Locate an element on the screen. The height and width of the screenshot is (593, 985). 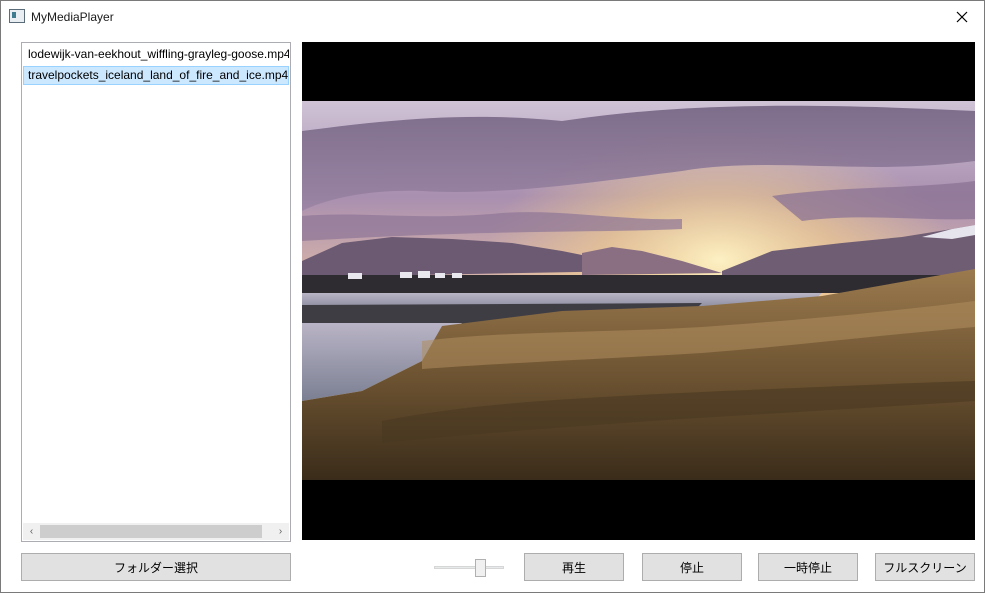
scrollbar-thumb is located at coordinates (151, 531).